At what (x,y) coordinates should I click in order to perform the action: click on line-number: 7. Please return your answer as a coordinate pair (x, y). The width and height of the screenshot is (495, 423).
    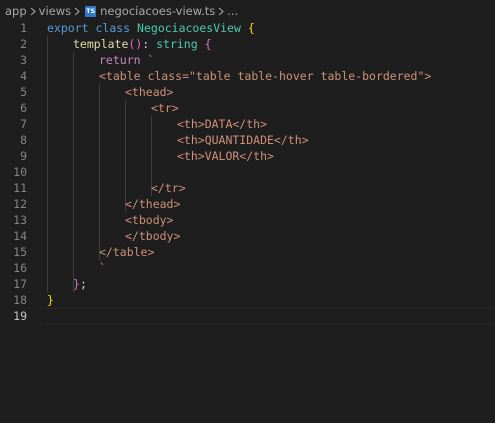
    Looking at the image, I should click on (23, 124).